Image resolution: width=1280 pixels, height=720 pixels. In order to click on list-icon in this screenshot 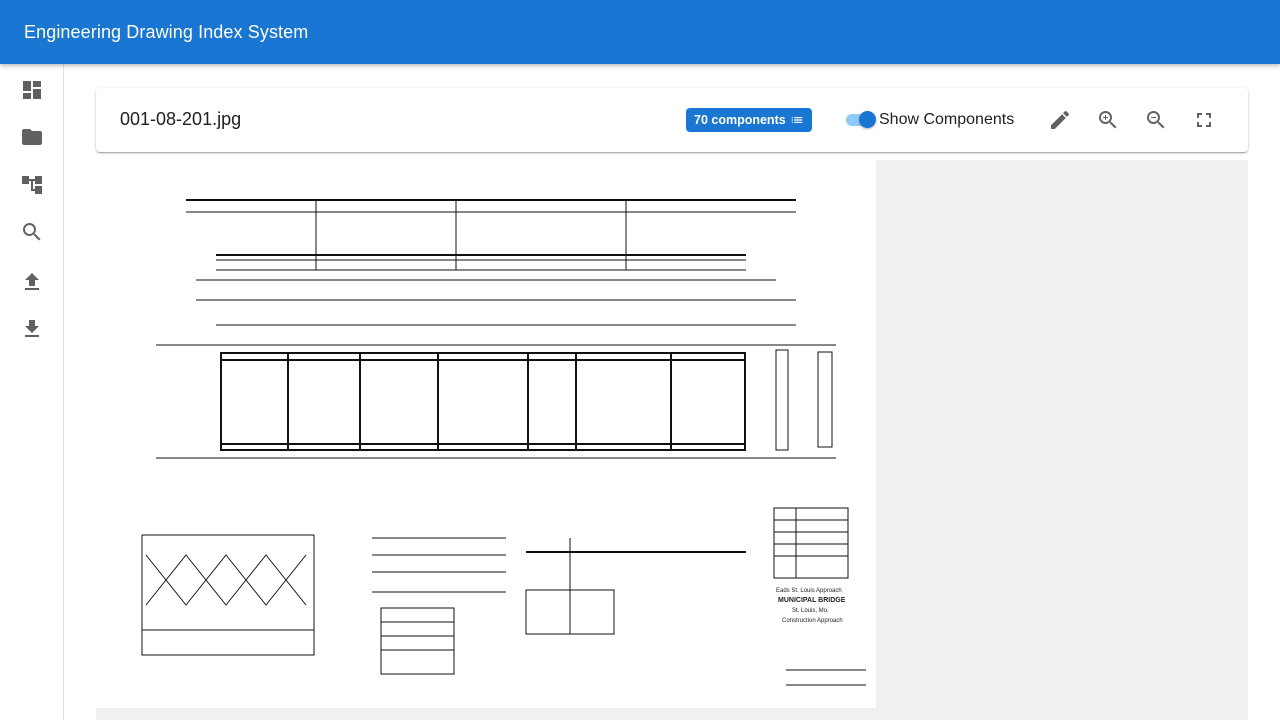, I will do `click(796, 120)`.